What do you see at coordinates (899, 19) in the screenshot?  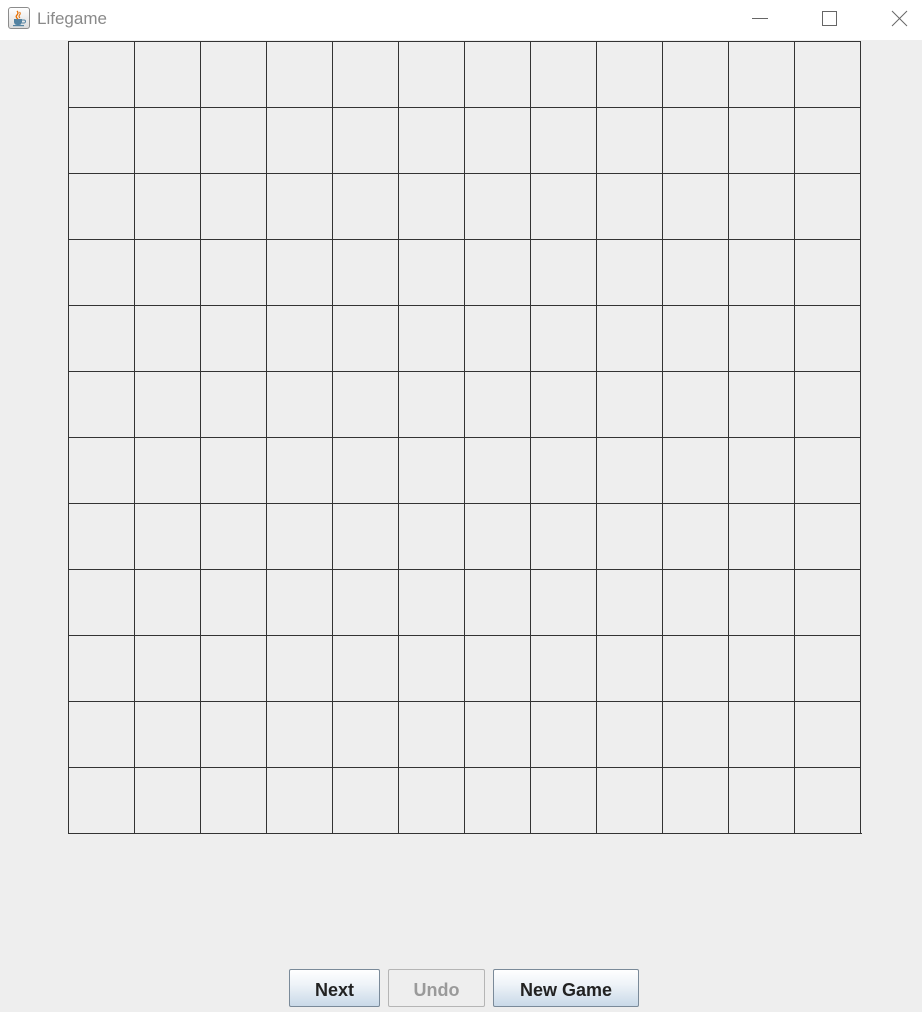 I see `close-button` at bounding box center [899, 19].